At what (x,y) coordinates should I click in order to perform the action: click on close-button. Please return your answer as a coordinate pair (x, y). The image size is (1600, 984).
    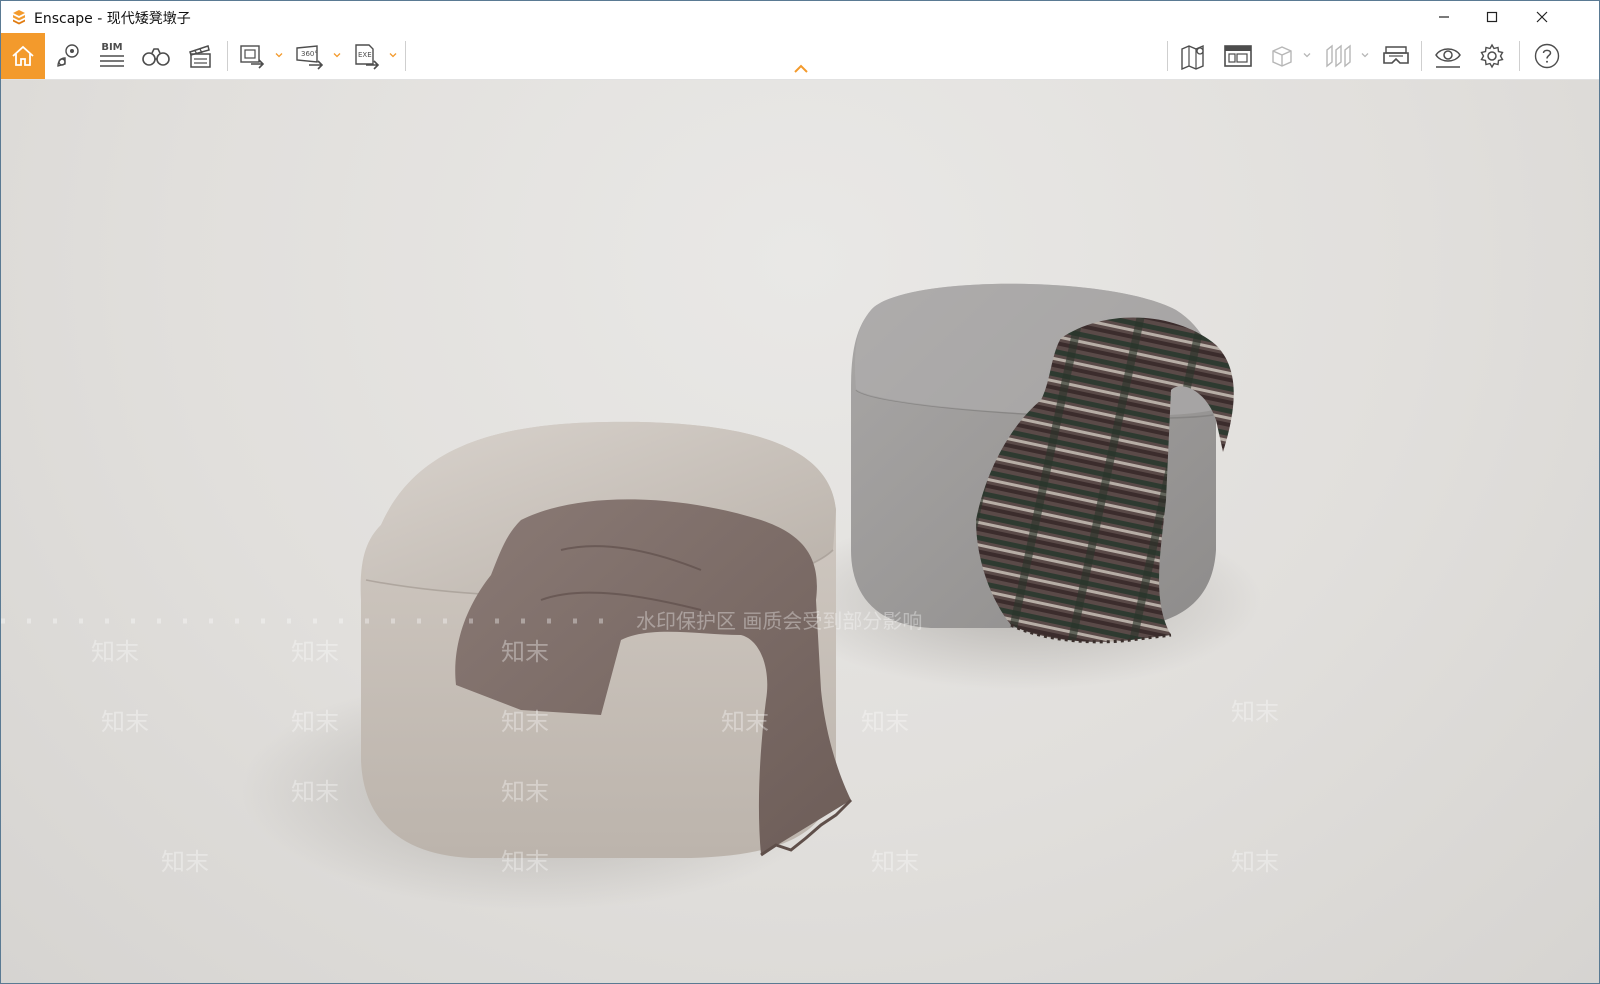
    Looking at the image, I should click on (1542, 17).